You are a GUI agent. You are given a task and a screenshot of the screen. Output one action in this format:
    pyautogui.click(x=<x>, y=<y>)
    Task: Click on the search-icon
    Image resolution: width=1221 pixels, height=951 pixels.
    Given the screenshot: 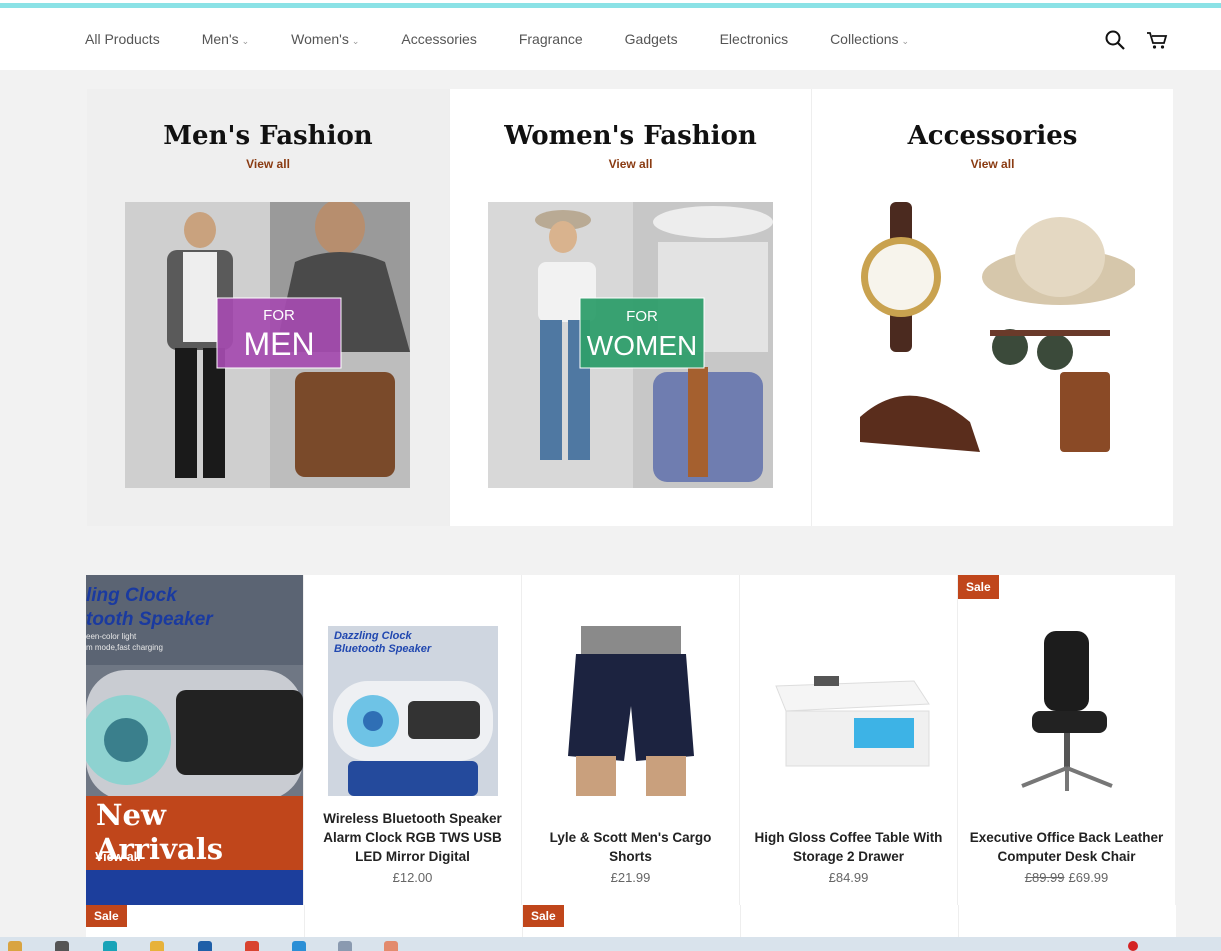 What is the action you would take?
    pyautogui.click(x=1115, y=40)
    